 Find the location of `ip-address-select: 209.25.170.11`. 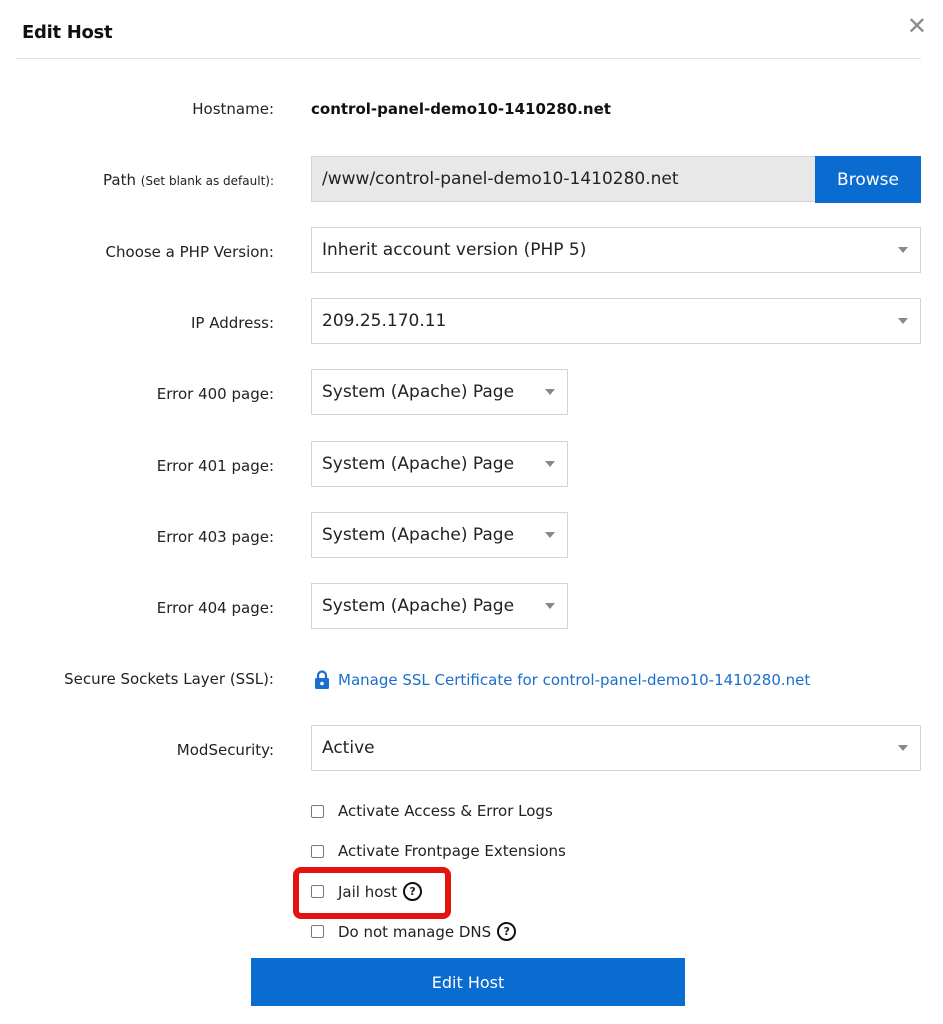

ip-address-select: 209.25.170.11 is located at coordinates (616, 321).